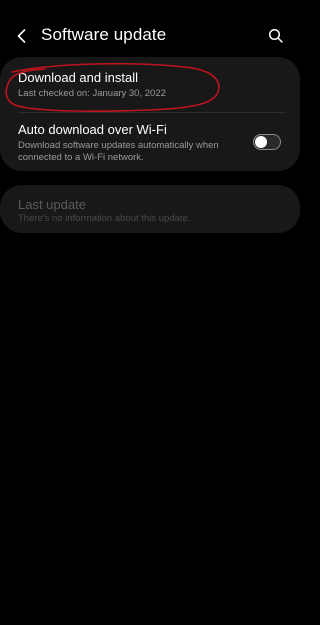 The height and width of the screenshot is (625, 320). Describe the element at coordinates (78, 77) in the screenshot. I see `download-and-install-title: Download and install` at that location.